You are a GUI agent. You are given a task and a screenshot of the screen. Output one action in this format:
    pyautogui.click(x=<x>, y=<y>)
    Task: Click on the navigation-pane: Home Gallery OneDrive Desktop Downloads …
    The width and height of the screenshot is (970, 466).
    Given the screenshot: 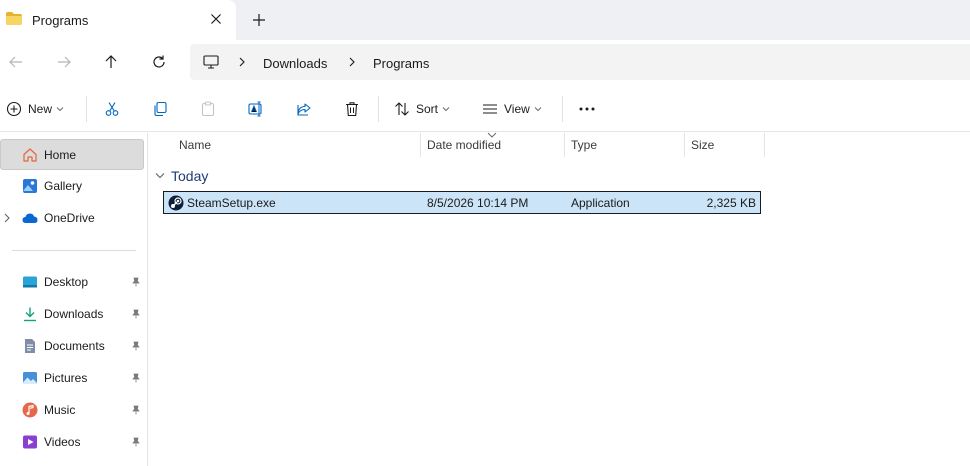 What is the action you would take?
    pyautogui.click(x=74, y=299)
    